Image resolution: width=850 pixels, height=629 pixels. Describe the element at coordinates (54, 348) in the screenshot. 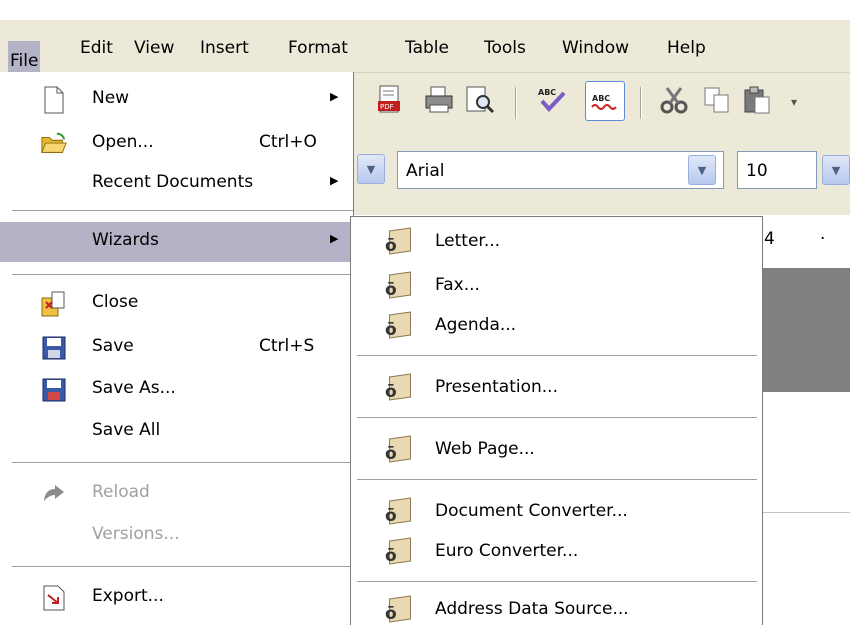

I see `save-icon` at that location.